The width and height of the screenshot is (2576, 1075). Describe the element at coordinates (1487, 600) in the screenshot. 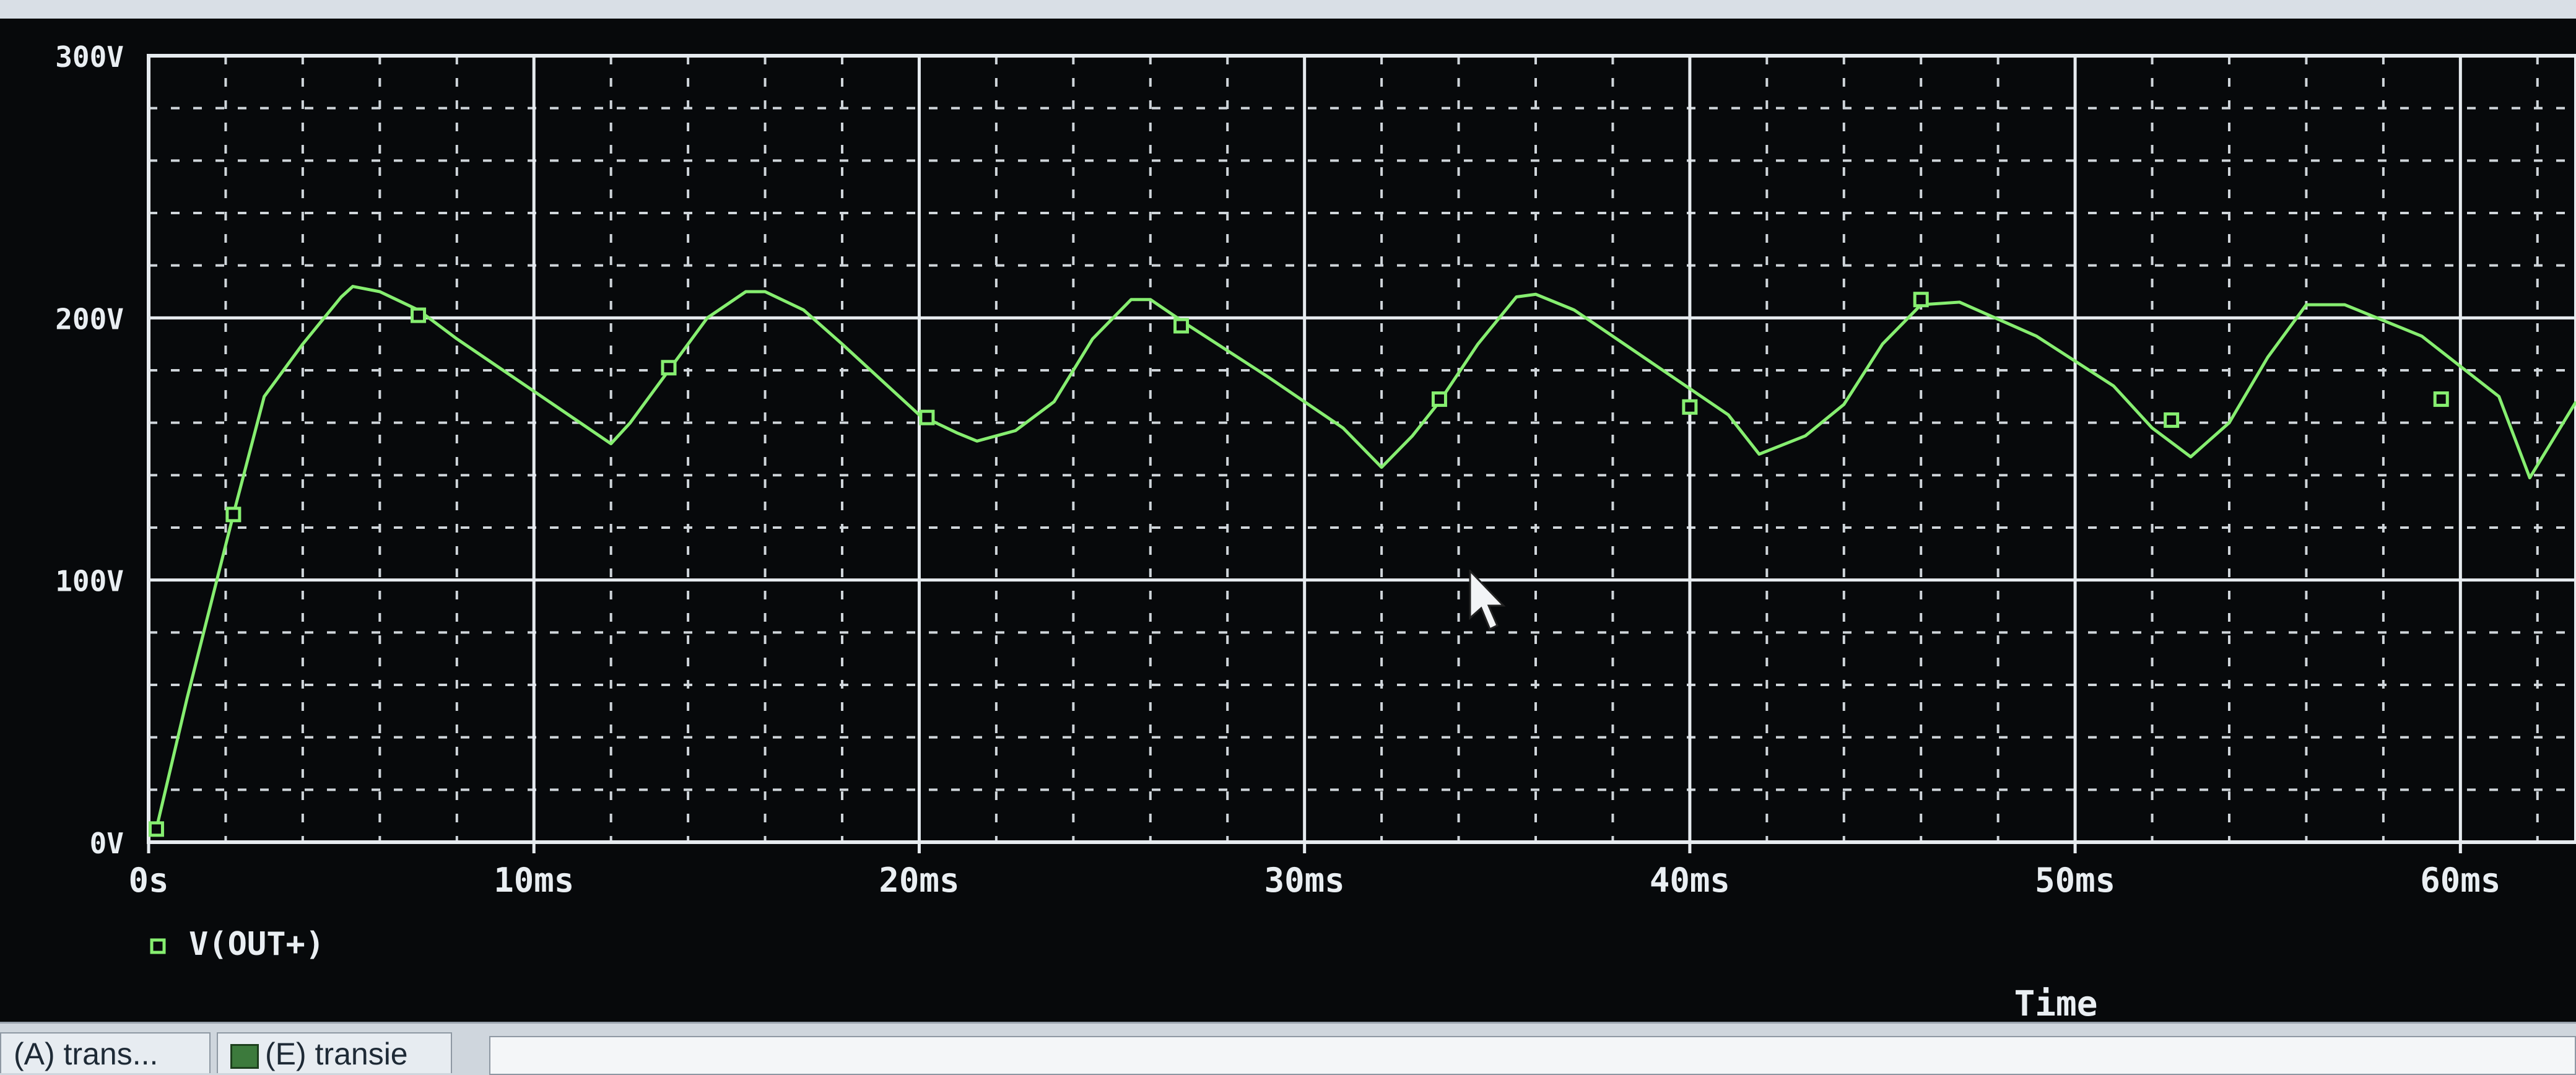

I see `mouse-pointer-icon` at that location.